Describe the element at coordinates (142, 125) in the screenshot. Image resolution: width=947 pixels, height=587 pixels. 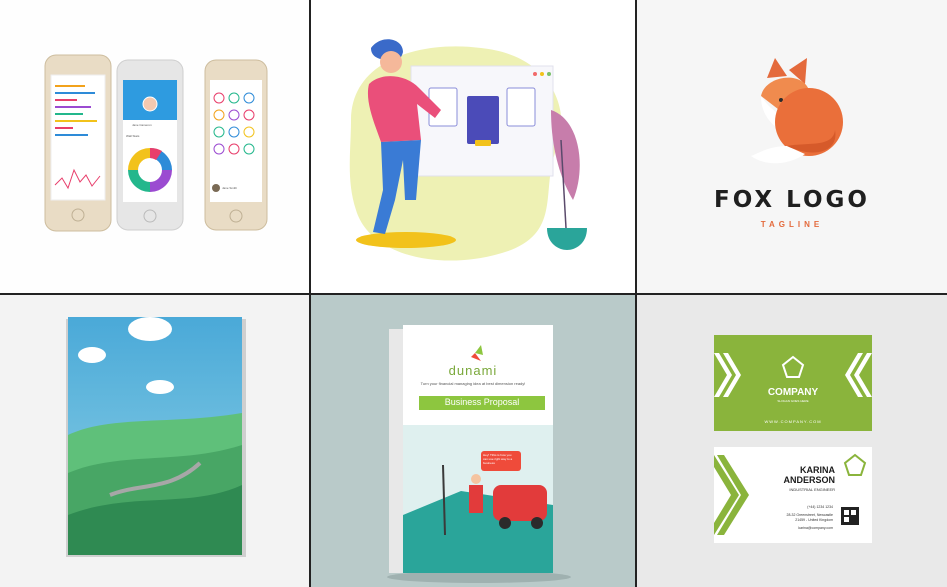
I see `phone-profile-name: Jane Cameron` at that location.